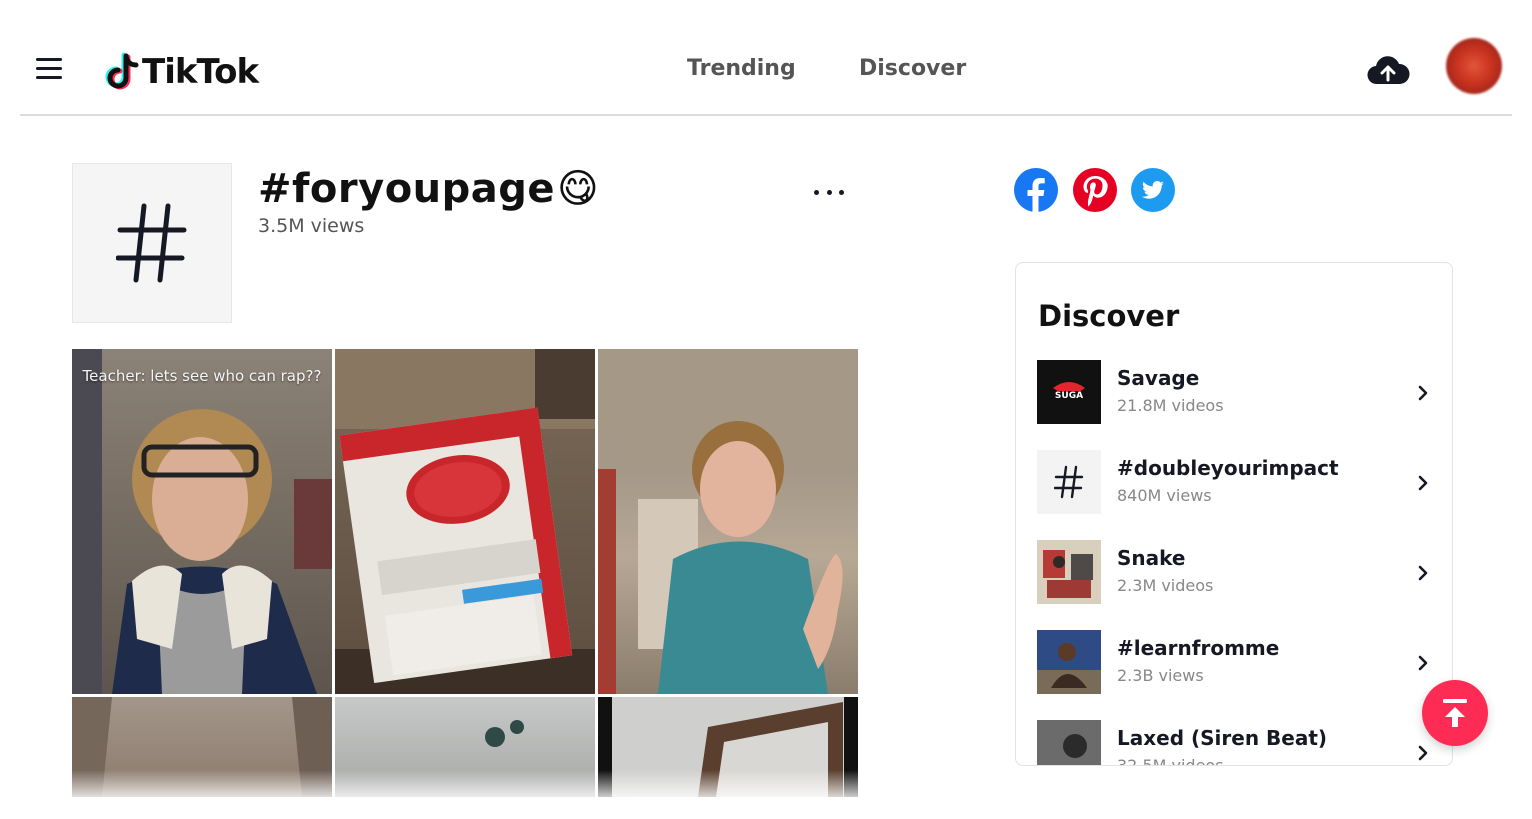  What do you see at coordinates (1153, 190) in the screenshot?
I see `twitter-share-icon` at bounding box center [1153, 190].